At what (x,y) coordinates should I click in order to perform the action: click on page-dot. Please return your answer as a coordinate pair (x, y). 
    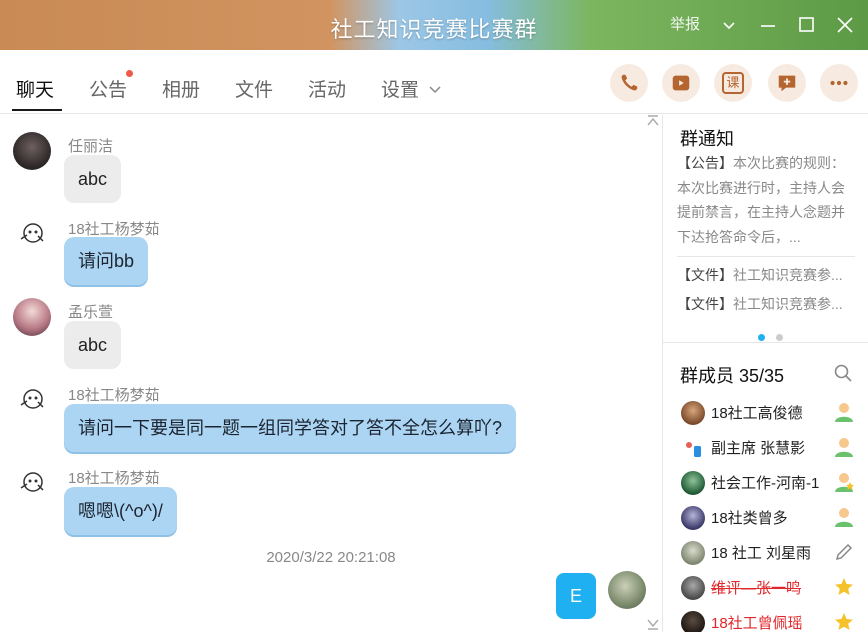
    Looking at the image, I should click on (779, 337).